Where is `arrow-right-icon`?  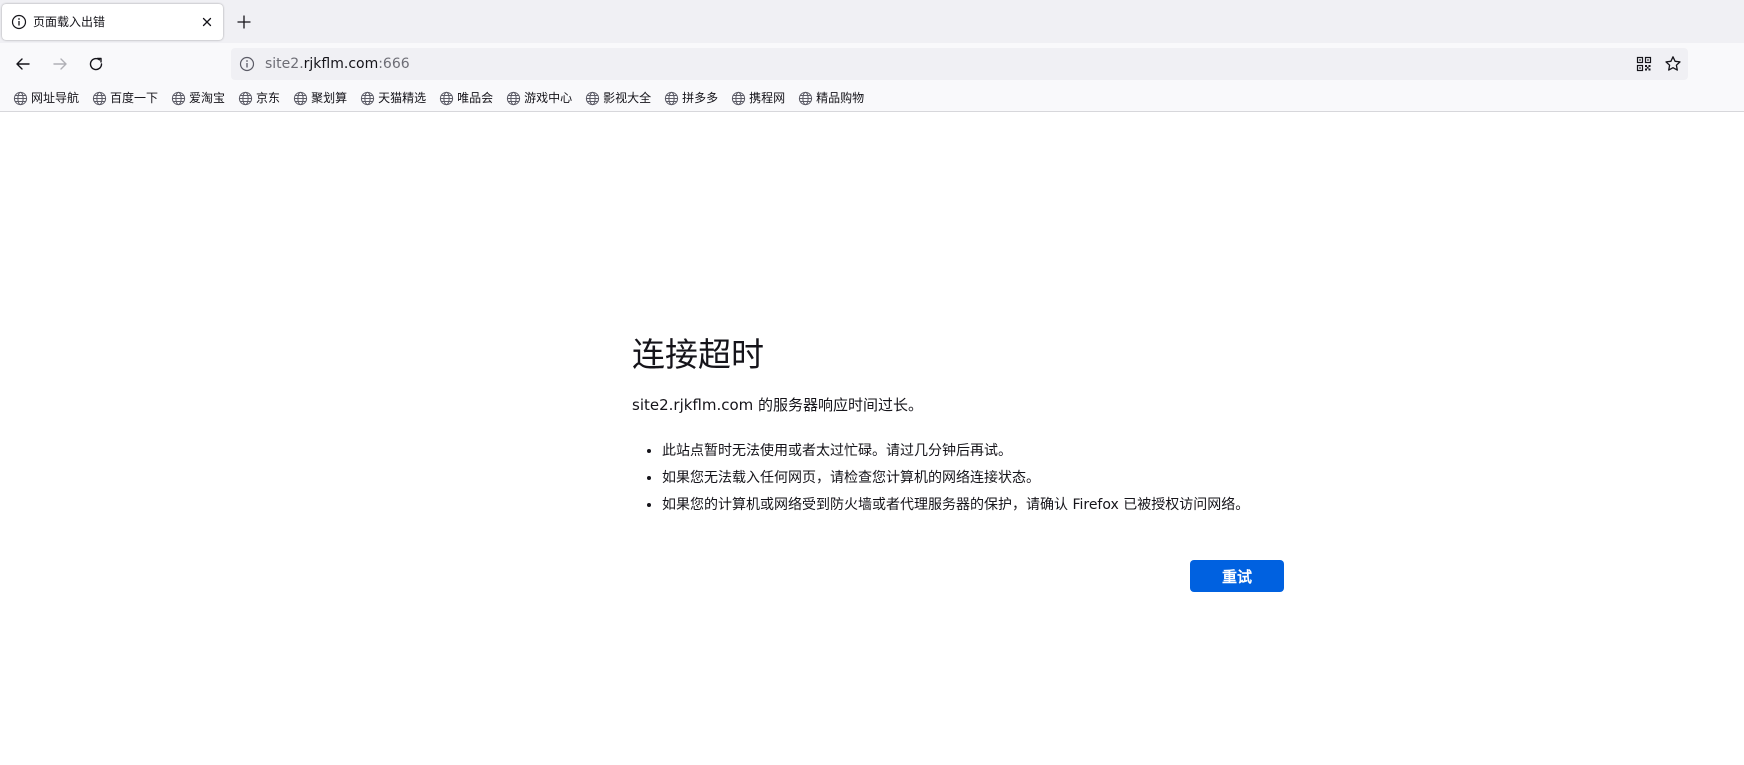
arrow-right-icon is located at coordinates (60, 64).